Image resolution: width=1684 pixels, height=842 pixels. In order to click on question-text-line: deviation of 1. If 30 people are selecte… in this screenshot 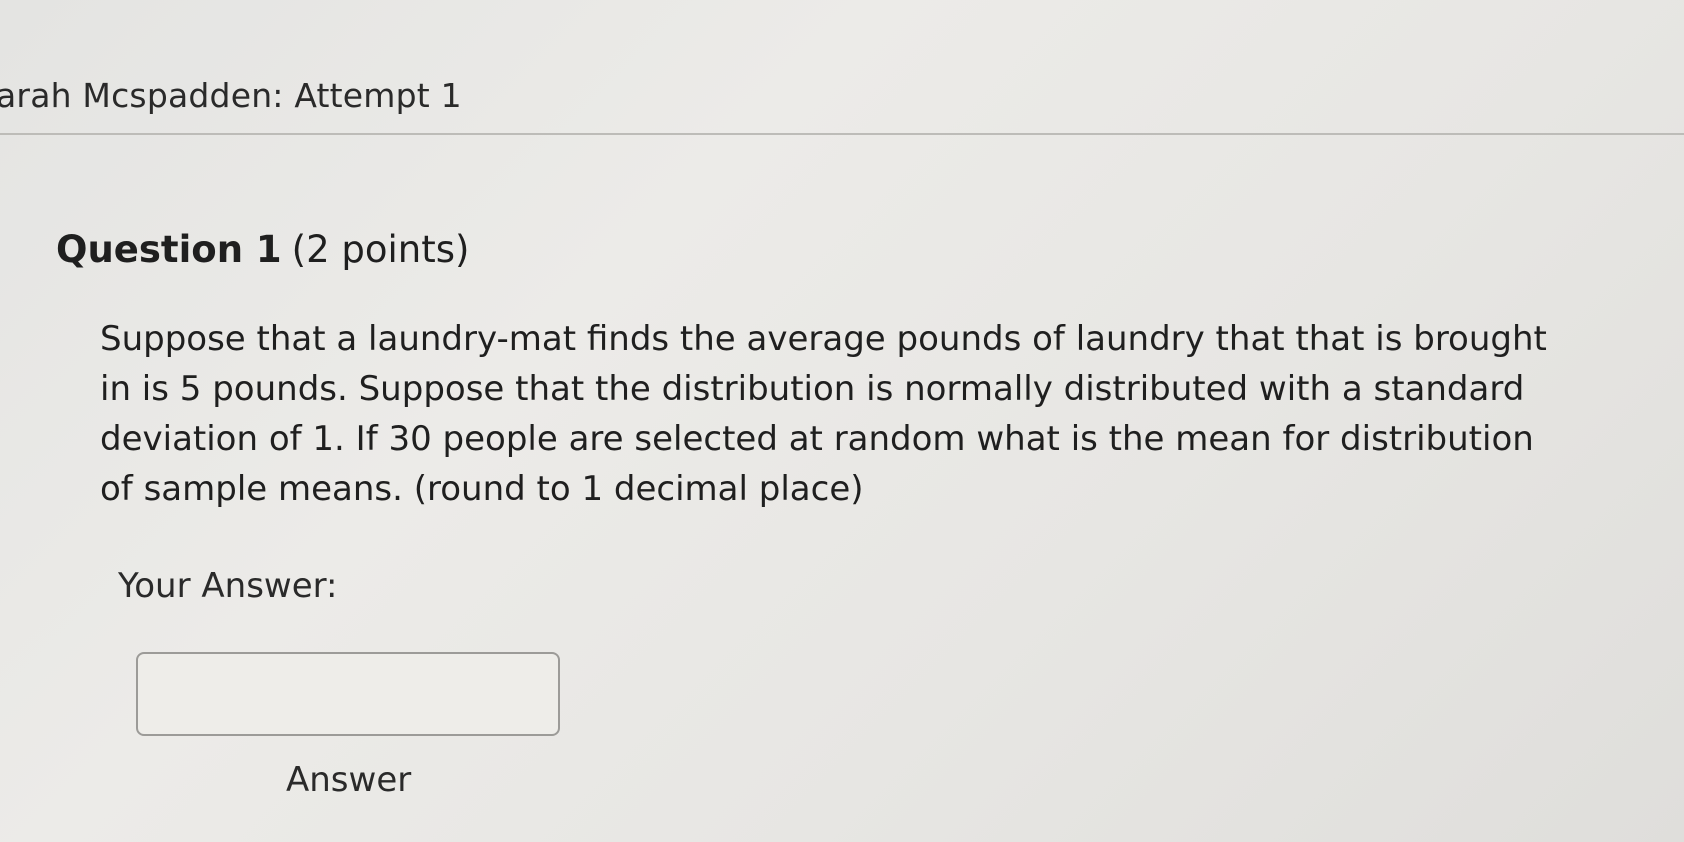, I will do `click(817, 439)`.